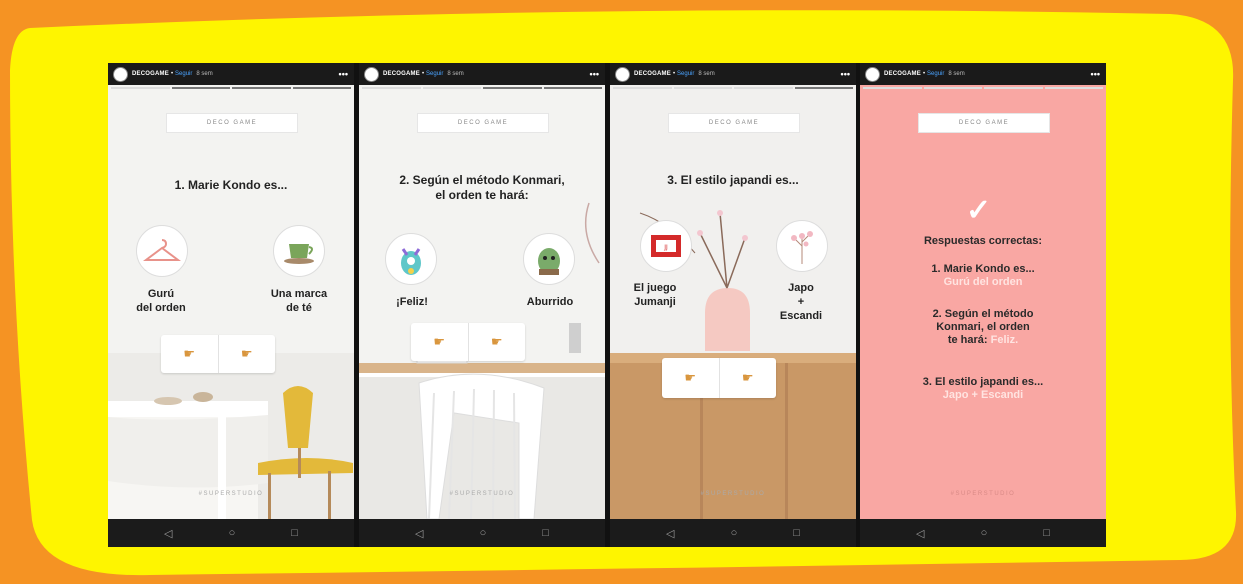  Describe the element at coordinates (412, 302) in the screenshot. I see `option-left: ¡Feliz!` at that location.